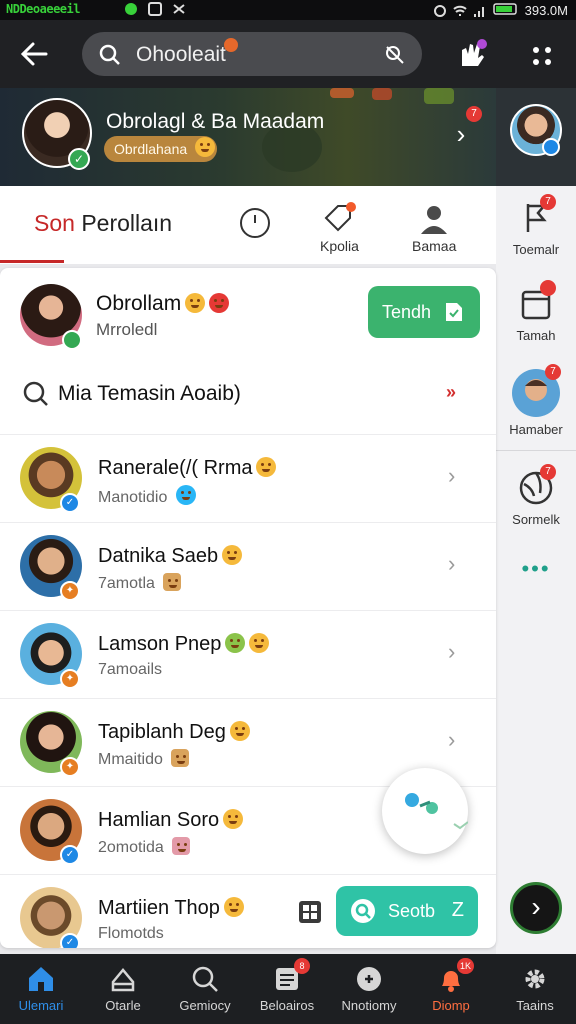  What do you see at coordinates (131, 847) in the screenshot?
I see `contact-status: 2omotida` at bounding box center [131, 847].